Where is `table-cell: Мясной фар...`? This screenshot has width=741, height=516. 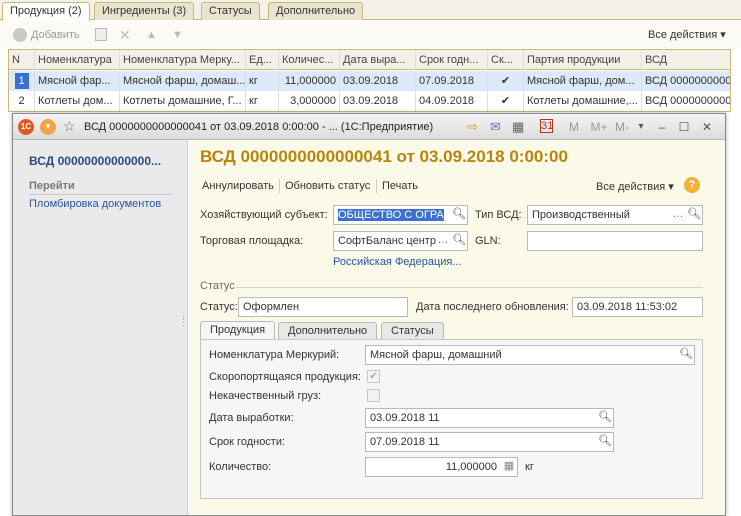
table-cell: Мясной фар... is located at coordinates (77, 81).